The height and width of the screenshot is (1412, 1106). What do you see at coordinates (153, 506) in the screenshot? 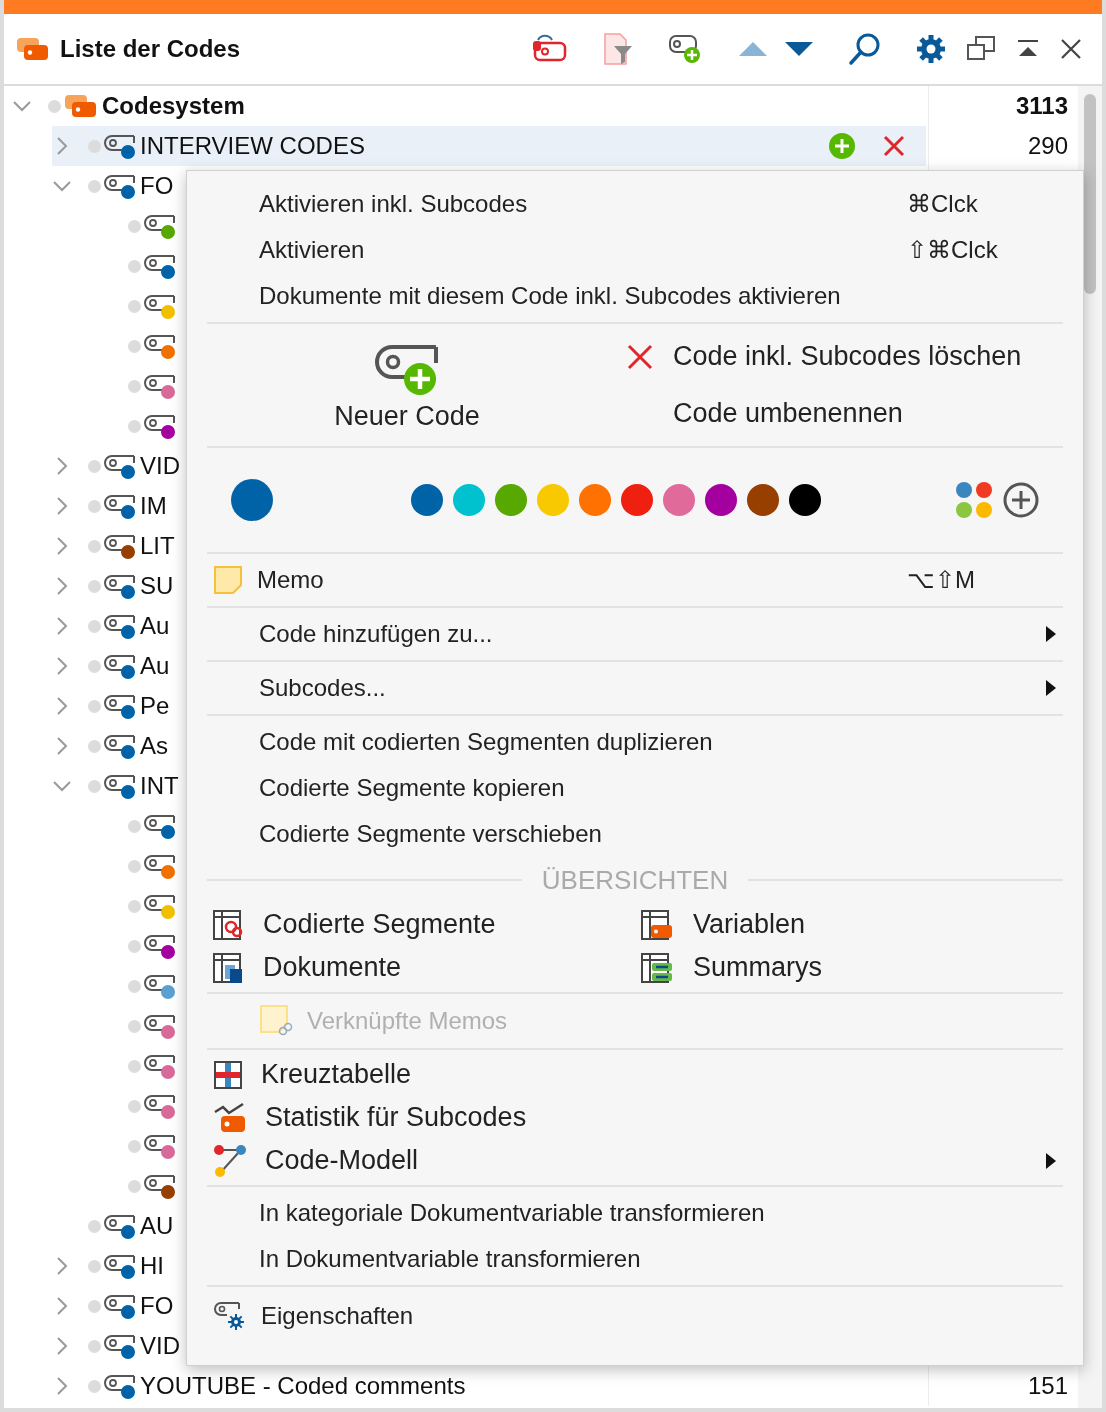
I see `code-name: IM` at bounding box center [153, 506].